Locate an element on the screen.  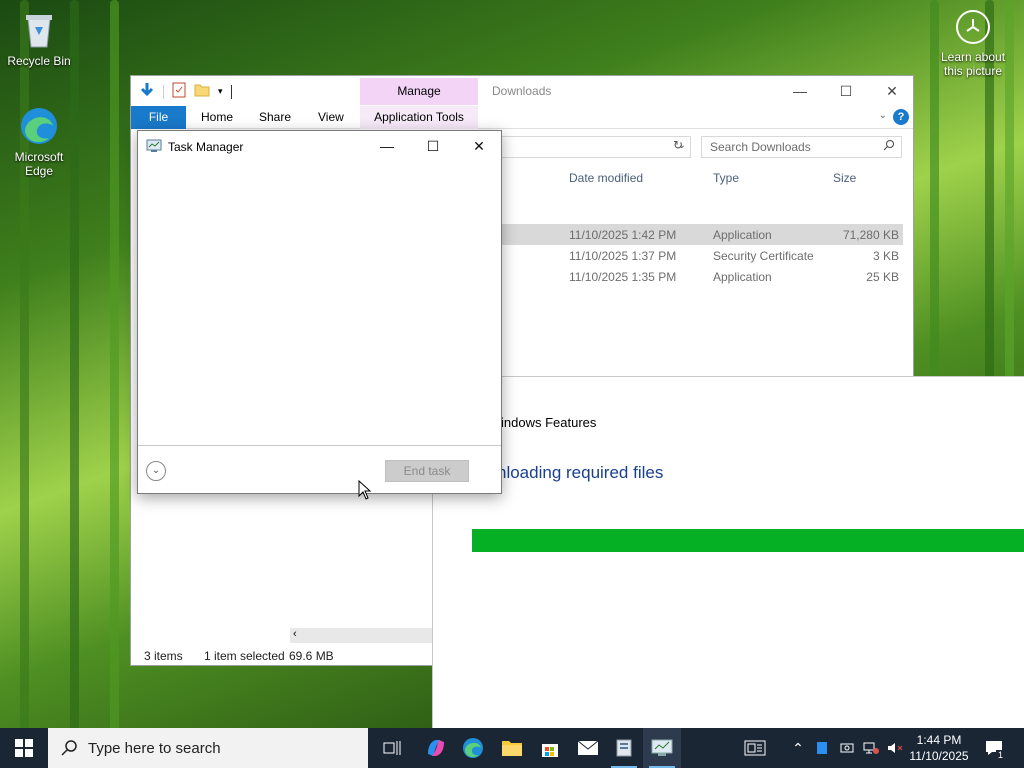
learn-label: Learn about this picture is located at coordinates (973, 64).